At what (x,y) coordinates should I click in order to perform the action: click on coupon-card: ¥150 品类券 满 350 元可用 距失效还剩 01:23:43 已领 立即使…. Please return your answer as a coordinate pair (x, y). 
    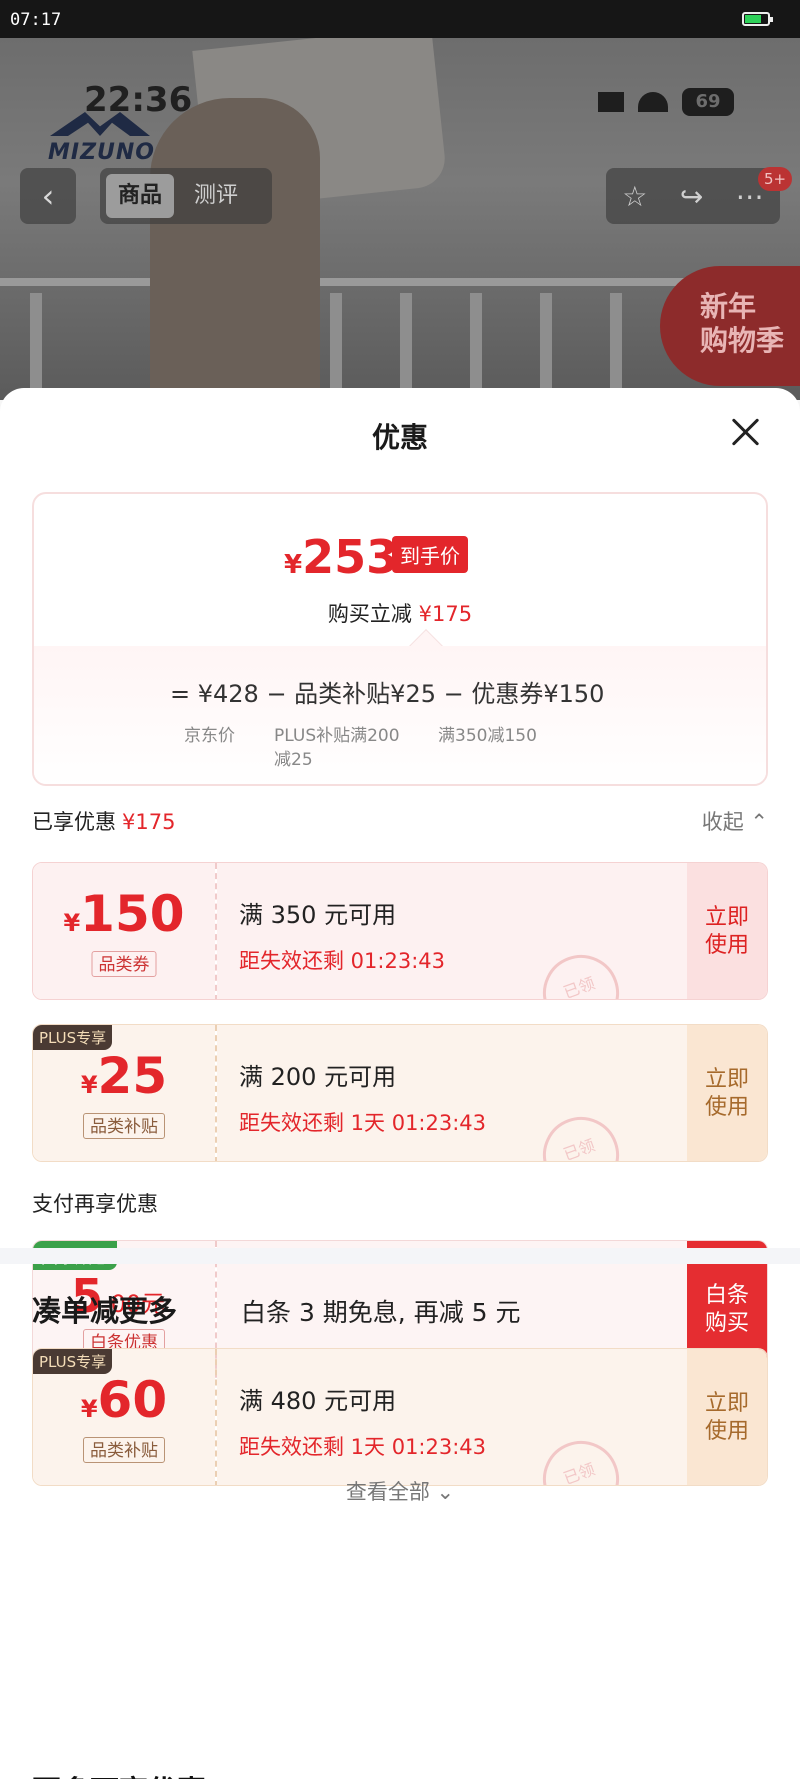
    Looking at the image, I should click on (400, 931).